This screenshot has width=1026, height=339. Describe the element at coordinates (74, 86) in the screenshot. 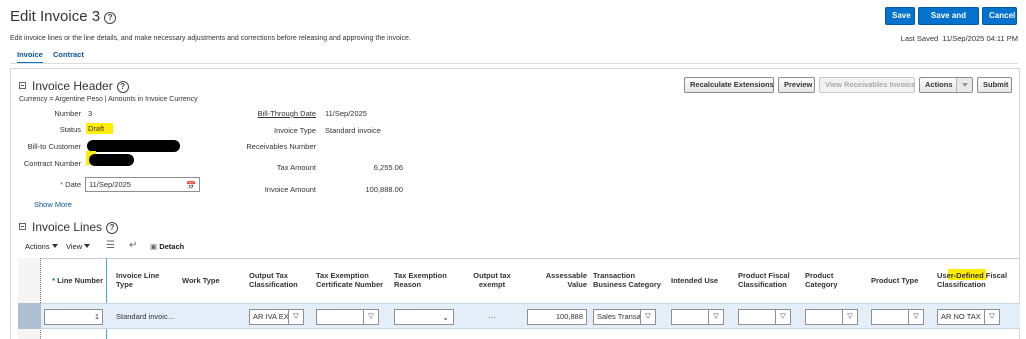

I see `invoice-header-title: Invoice Header?` at that location.